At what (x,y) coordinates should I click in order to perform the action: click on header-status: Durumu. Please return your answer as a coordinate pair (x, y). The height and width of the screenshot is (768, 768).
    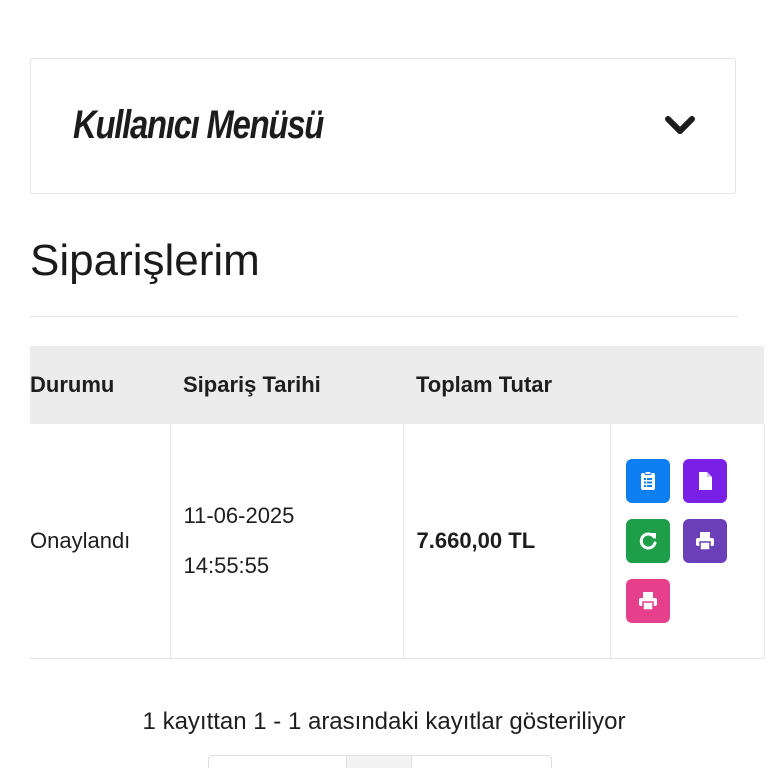
    Looking at the image, I should click on (100, 385).